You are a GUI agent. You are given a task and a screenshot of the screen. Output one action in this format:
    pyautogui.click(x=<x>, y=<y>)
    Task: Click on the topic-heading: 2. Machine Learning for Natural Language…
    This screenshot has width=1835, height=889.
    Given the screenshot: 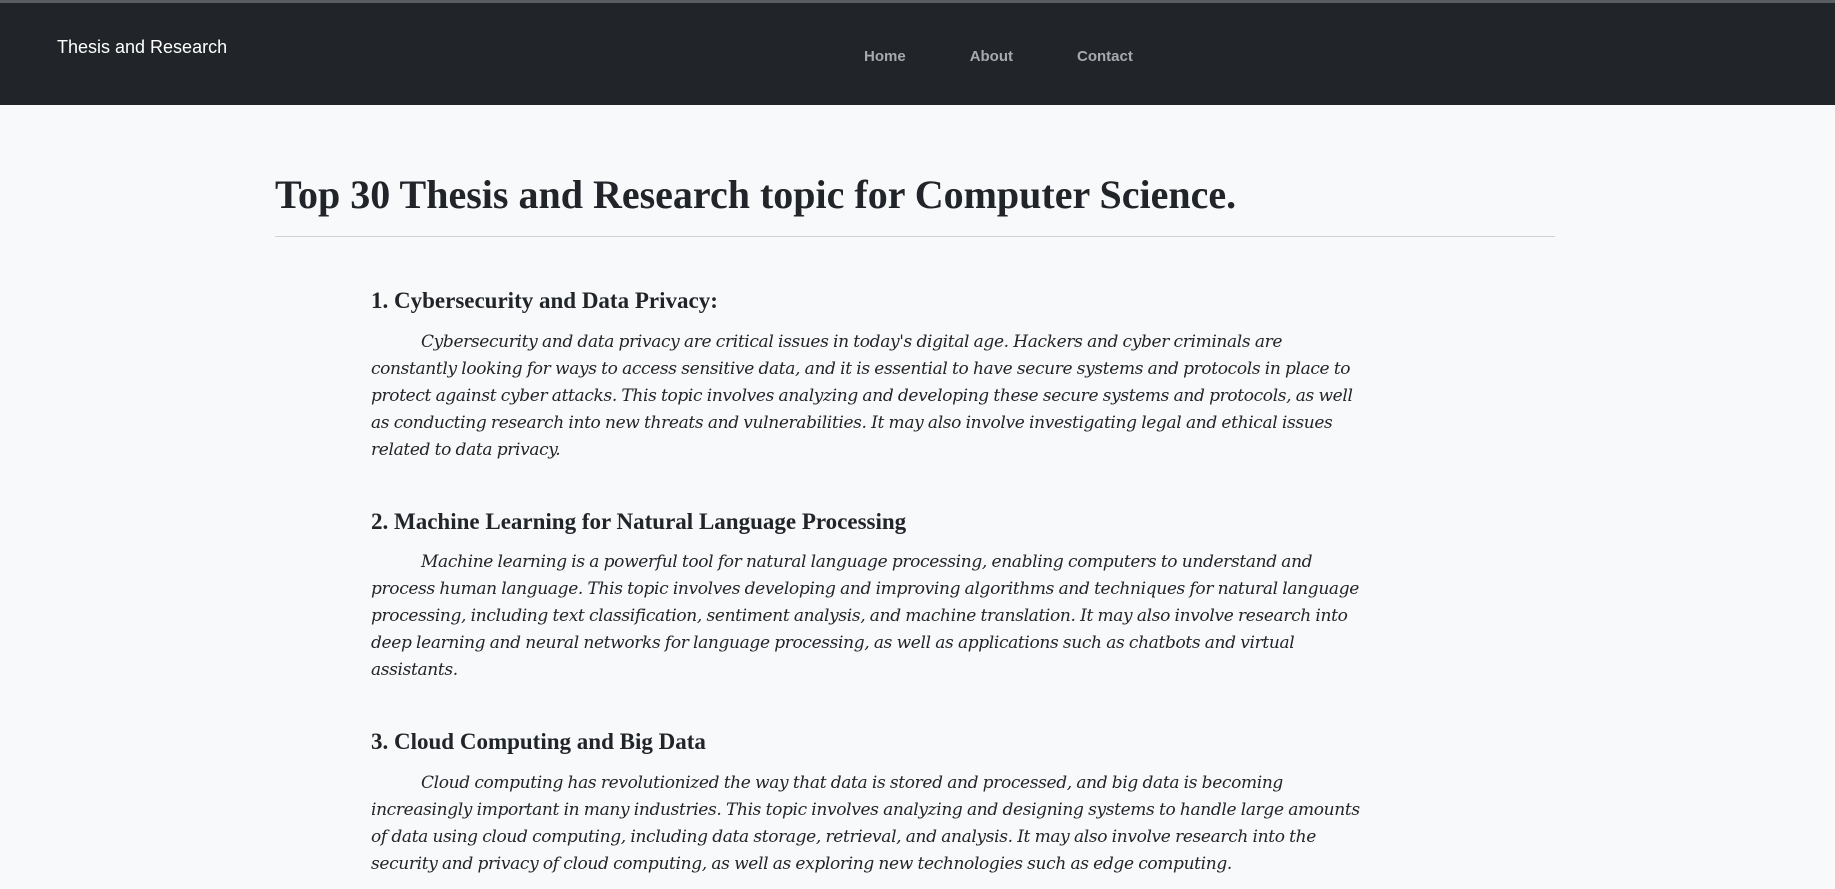 What is the action you would take?
    pyautogui.click(x=639, y=521)
    